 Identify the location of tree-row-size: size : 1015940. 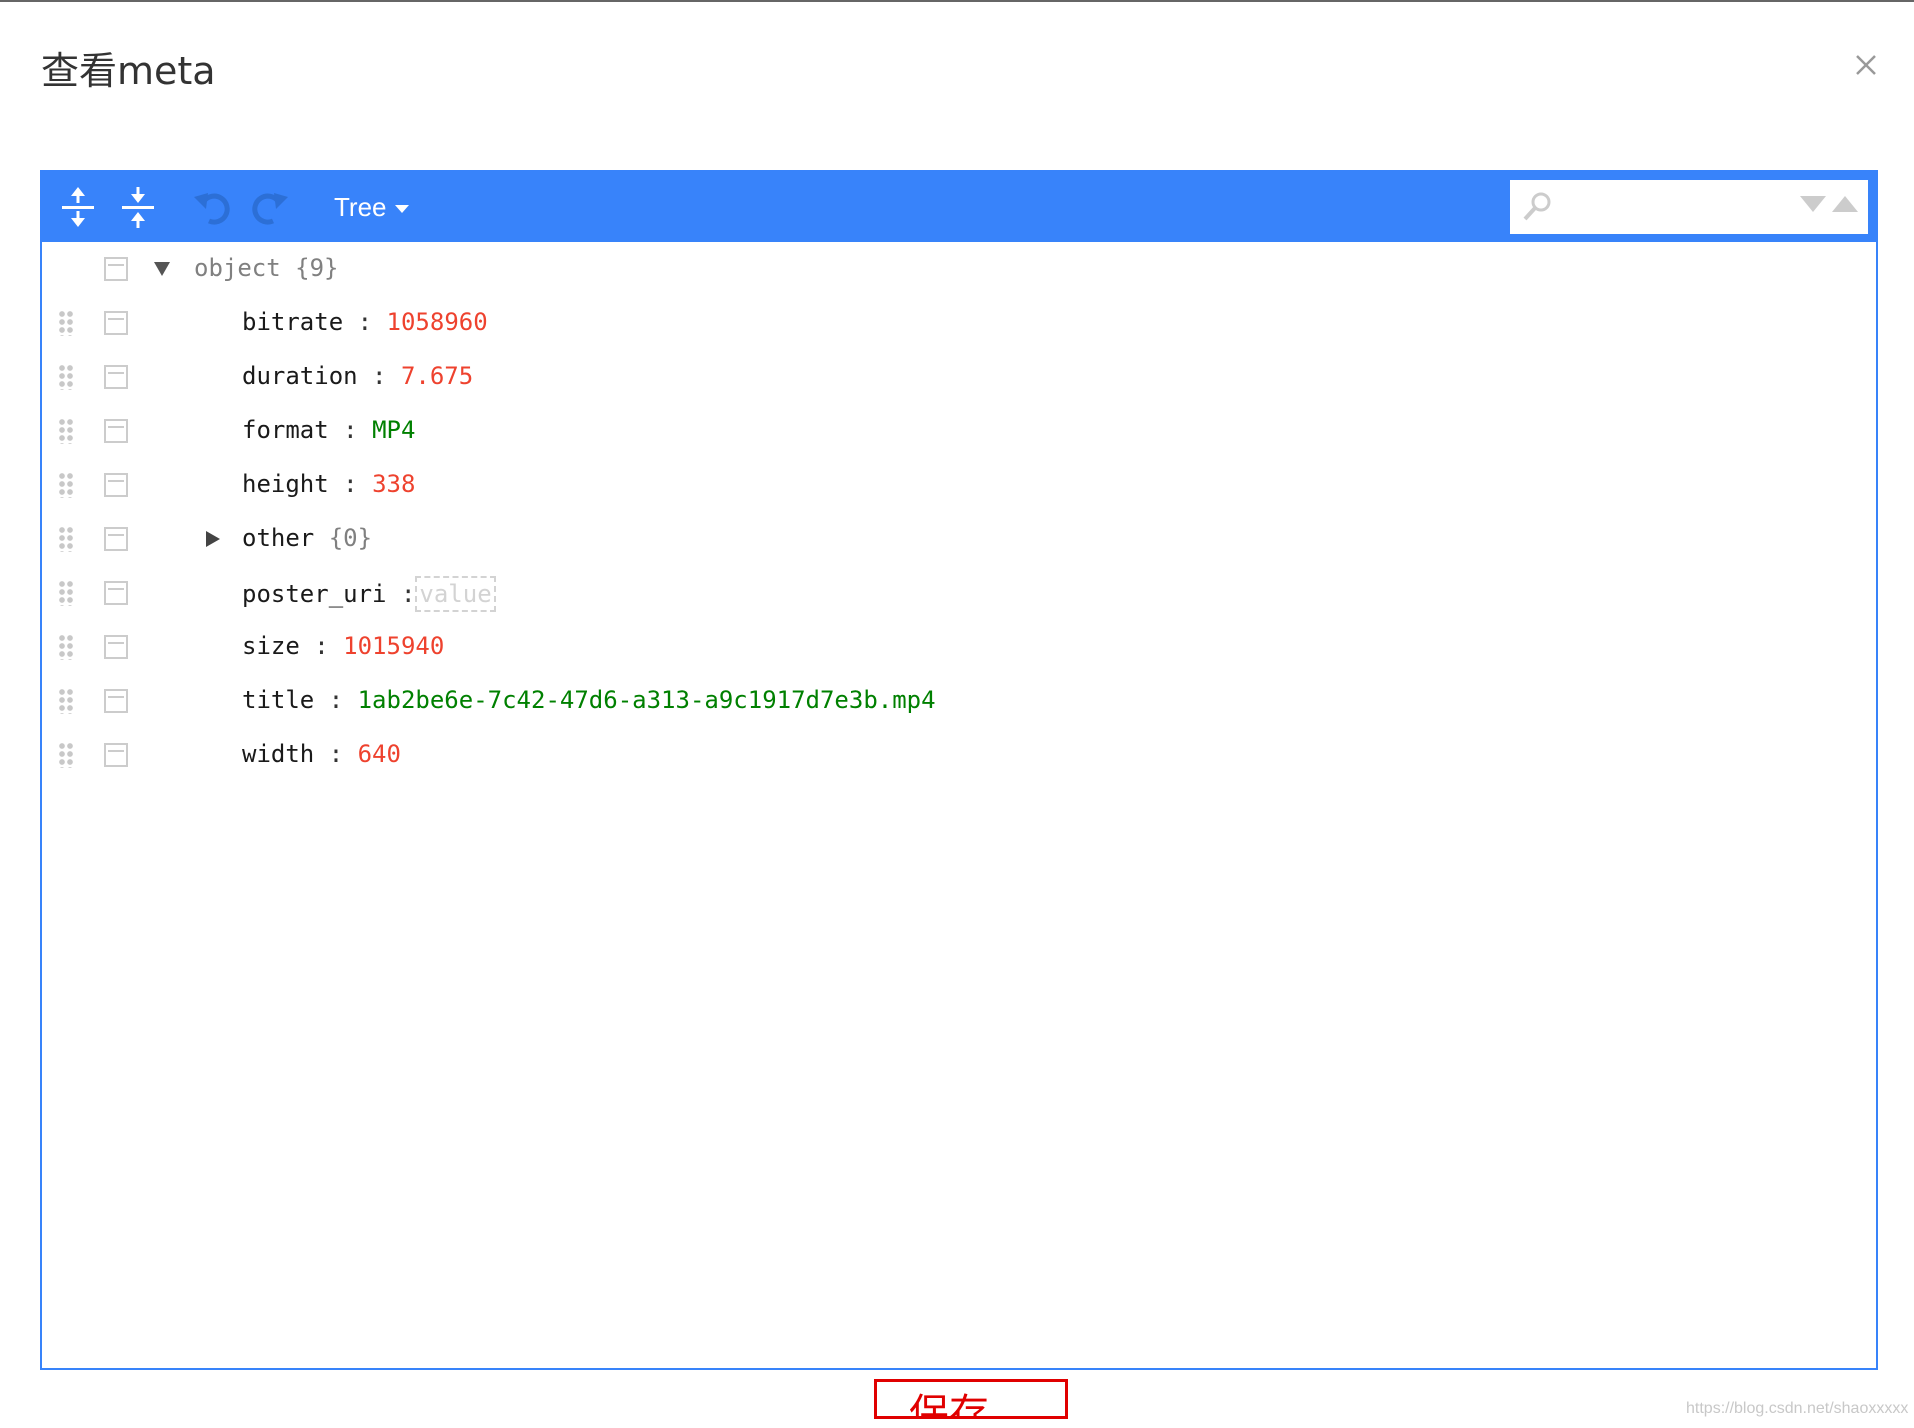
(959, 647).